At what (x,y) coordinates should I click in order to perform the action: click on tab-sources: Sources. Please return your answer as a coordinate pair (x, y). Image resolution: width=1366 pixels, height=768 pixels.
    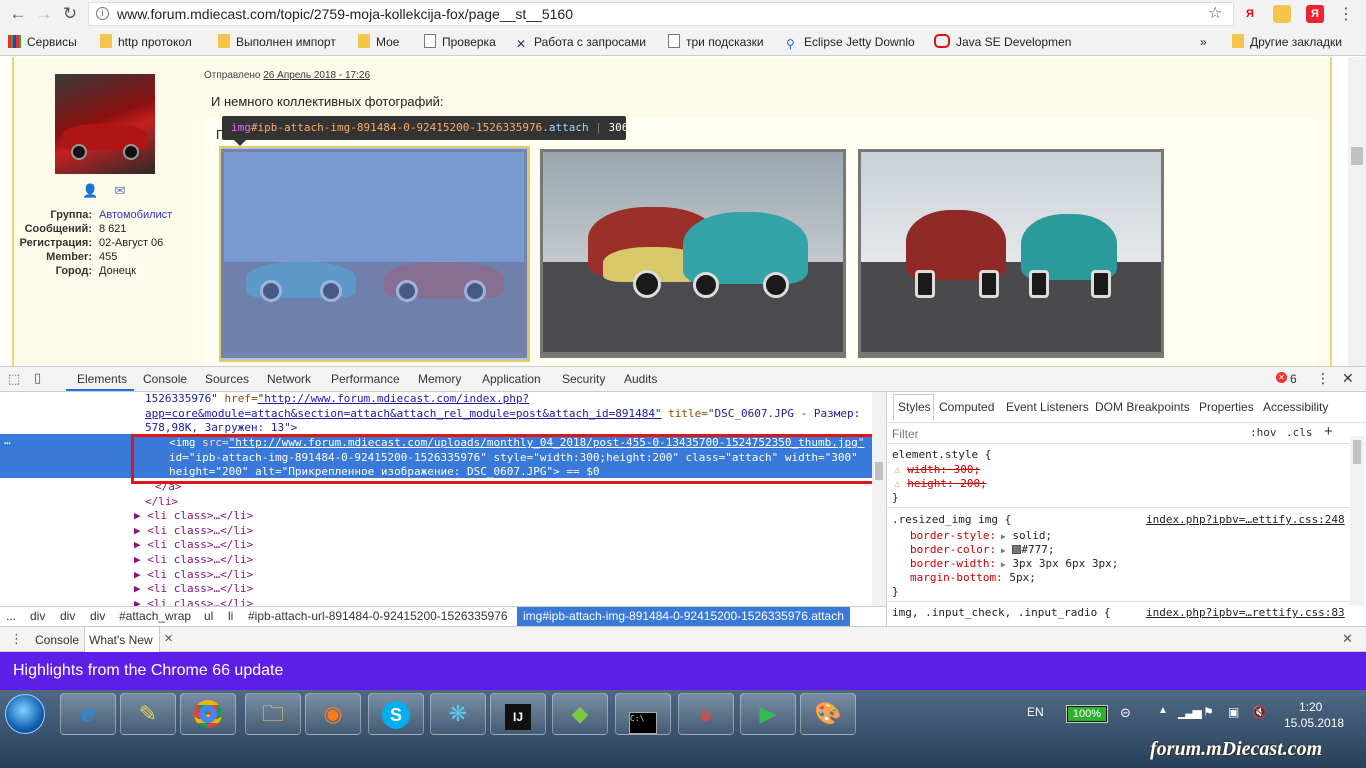
    Looking at the image, I should click on (227, 379).